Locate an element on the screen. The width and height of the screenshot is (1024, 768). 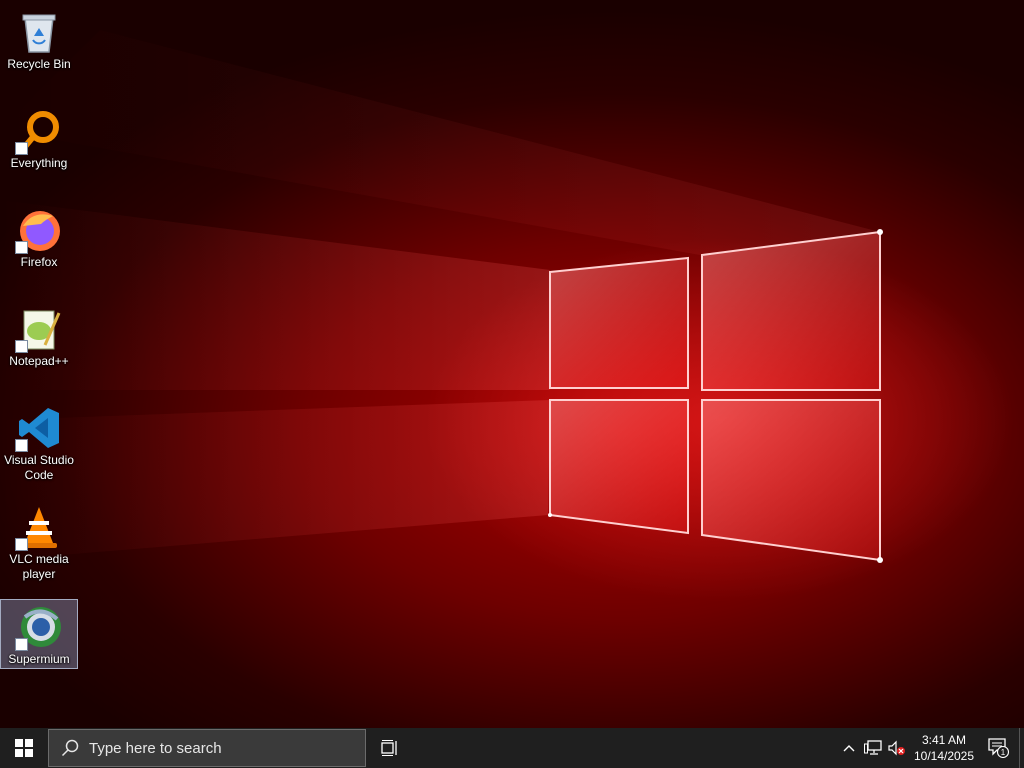
network-icon is located at coordinates (873, 747).